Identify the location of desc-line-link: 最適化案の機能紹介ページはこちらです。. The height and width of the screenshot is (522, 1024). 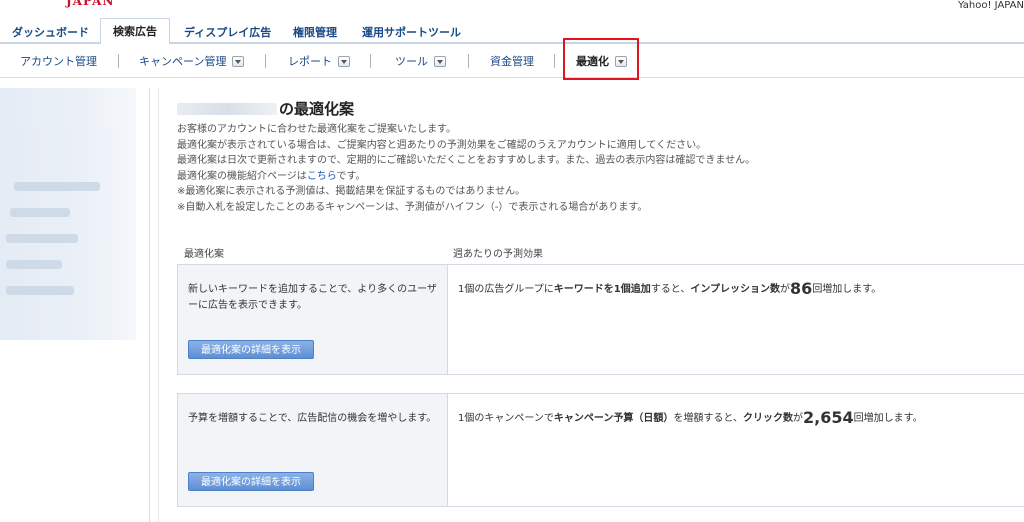
(466, 177).